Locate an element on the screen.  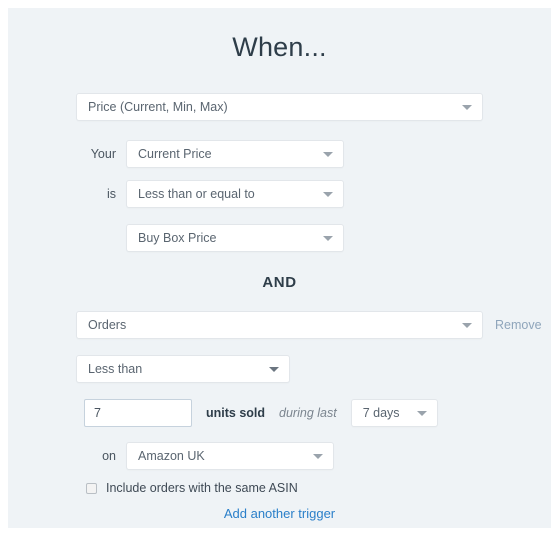
is-label: is is located at coordinates (111, 194).